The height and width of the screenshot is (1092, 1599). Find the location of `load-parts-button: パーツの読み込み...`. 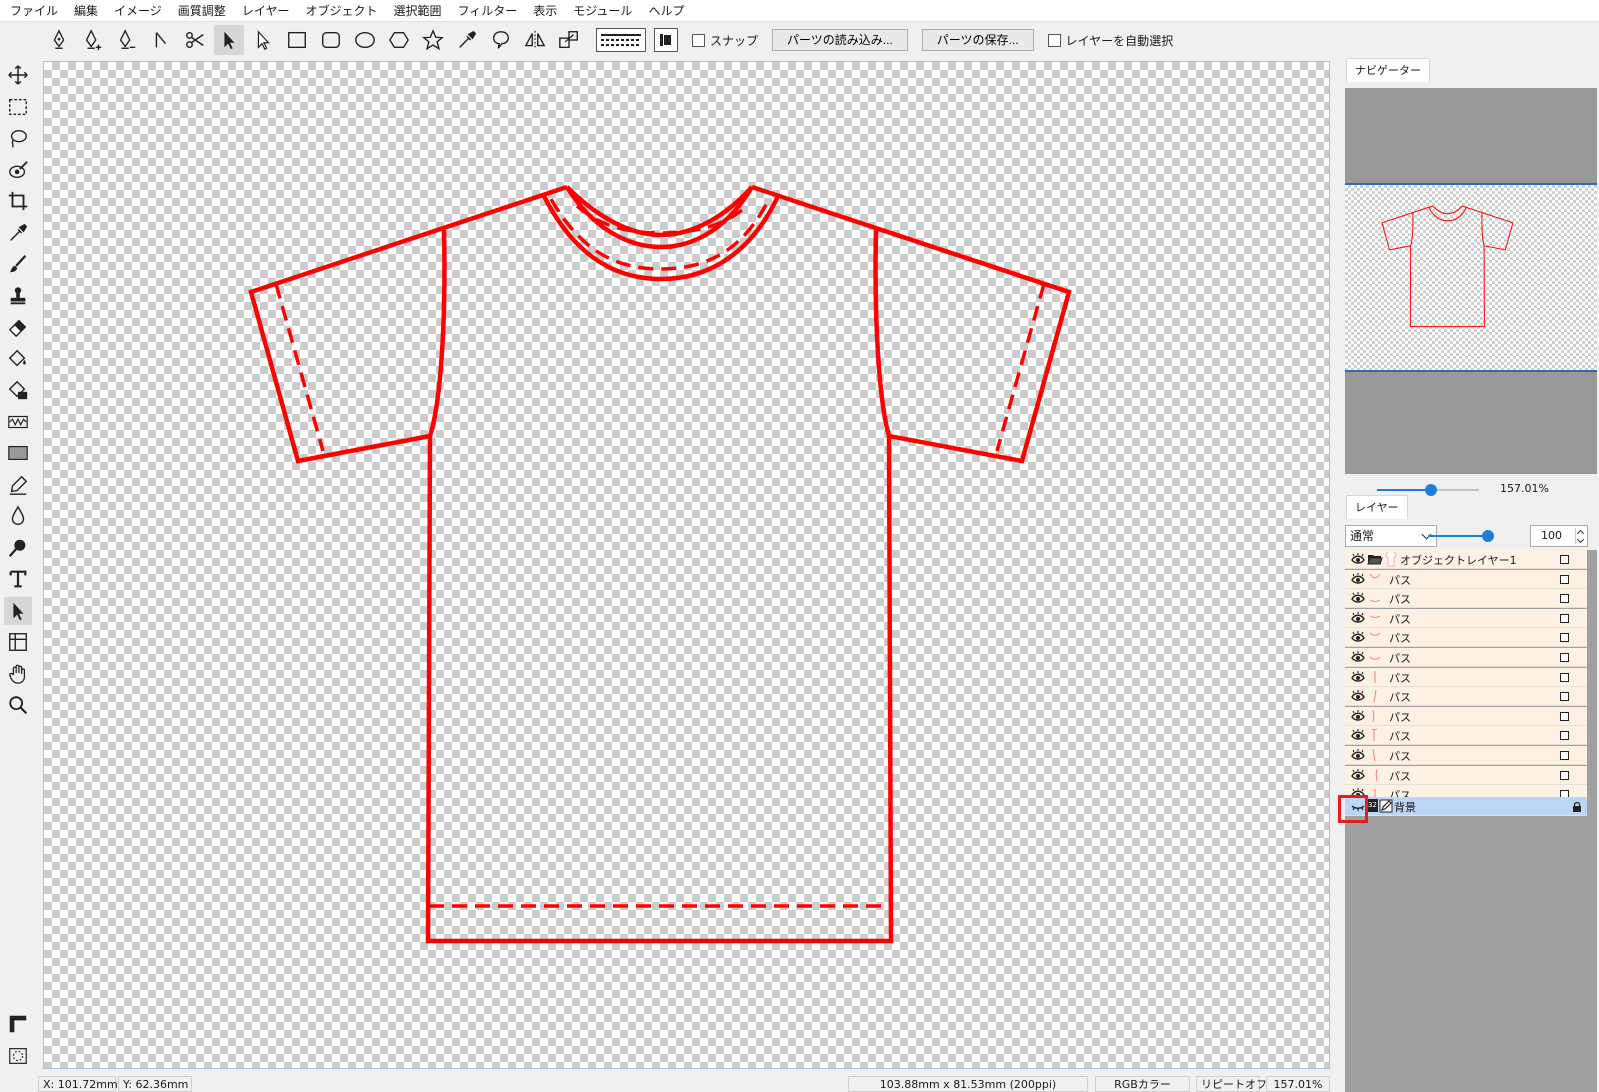

load-parts-button: パーツの読み込み... is located at coordinates (840, 40).